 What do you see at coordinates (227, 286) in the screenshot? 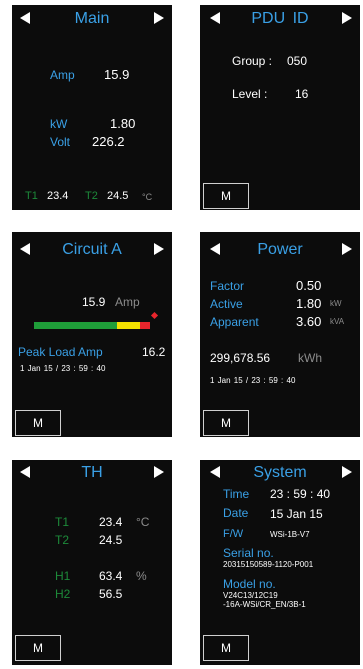
I see `factor-label: Factor` at bounding box center [227, 286].